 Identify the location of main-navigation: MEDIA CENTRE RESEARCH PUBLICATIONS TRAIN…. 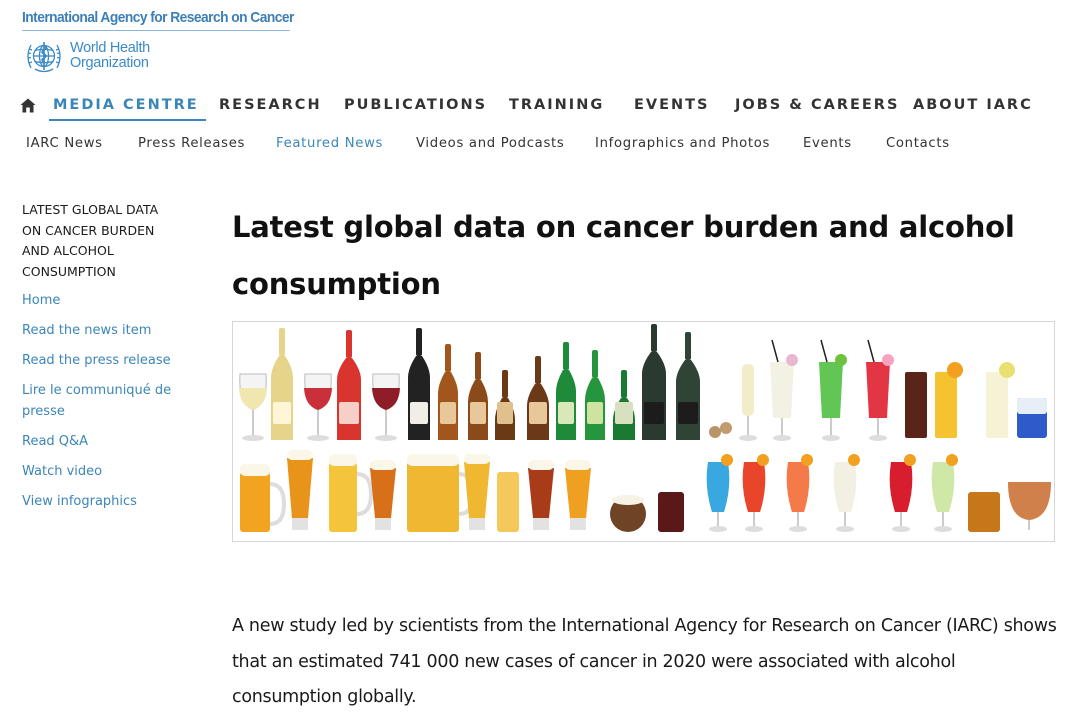
(540, 110).